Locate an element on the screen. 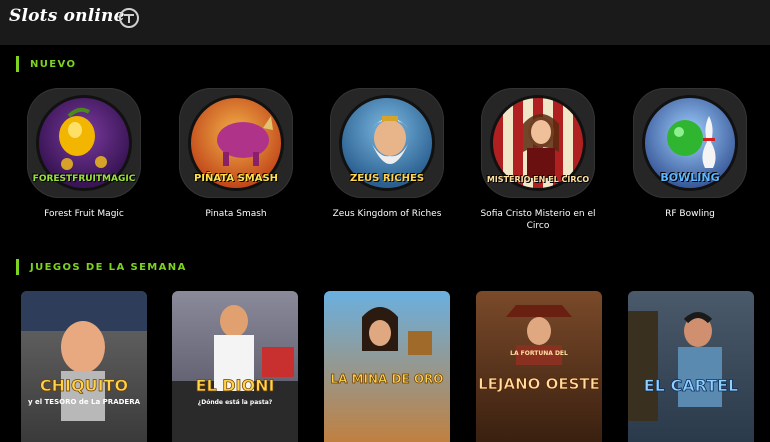 This screenshot has height=442, width=770. game-tile-pinata-smash: PIÑATA SMASH Pinata Smash is located at coordinates (236, 154).